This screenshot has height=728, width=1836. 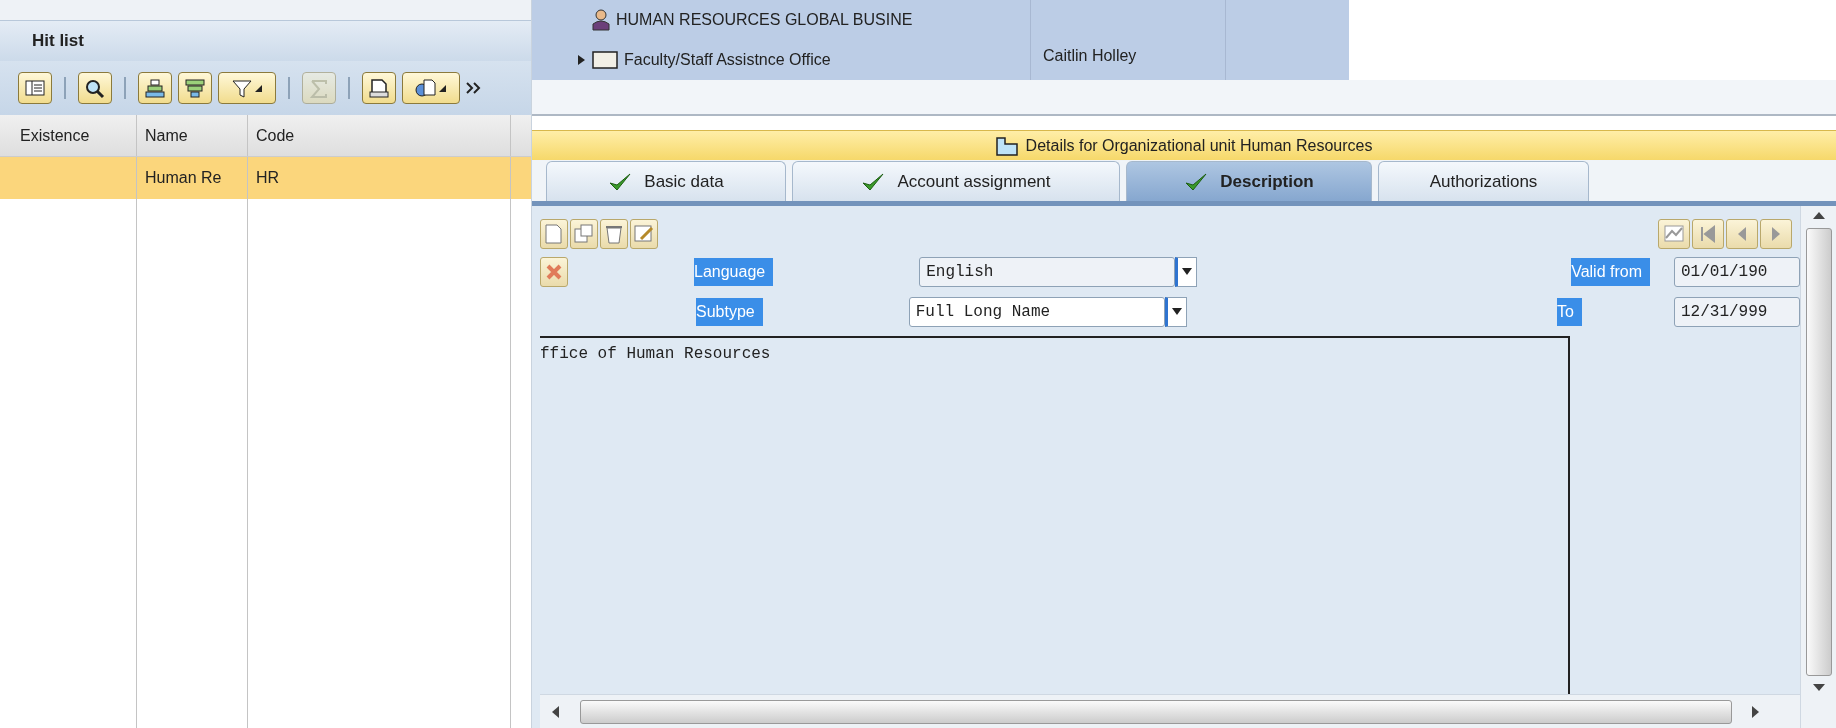 I want to click on input-field: 12/31/999, so click(x=1737, y=312).